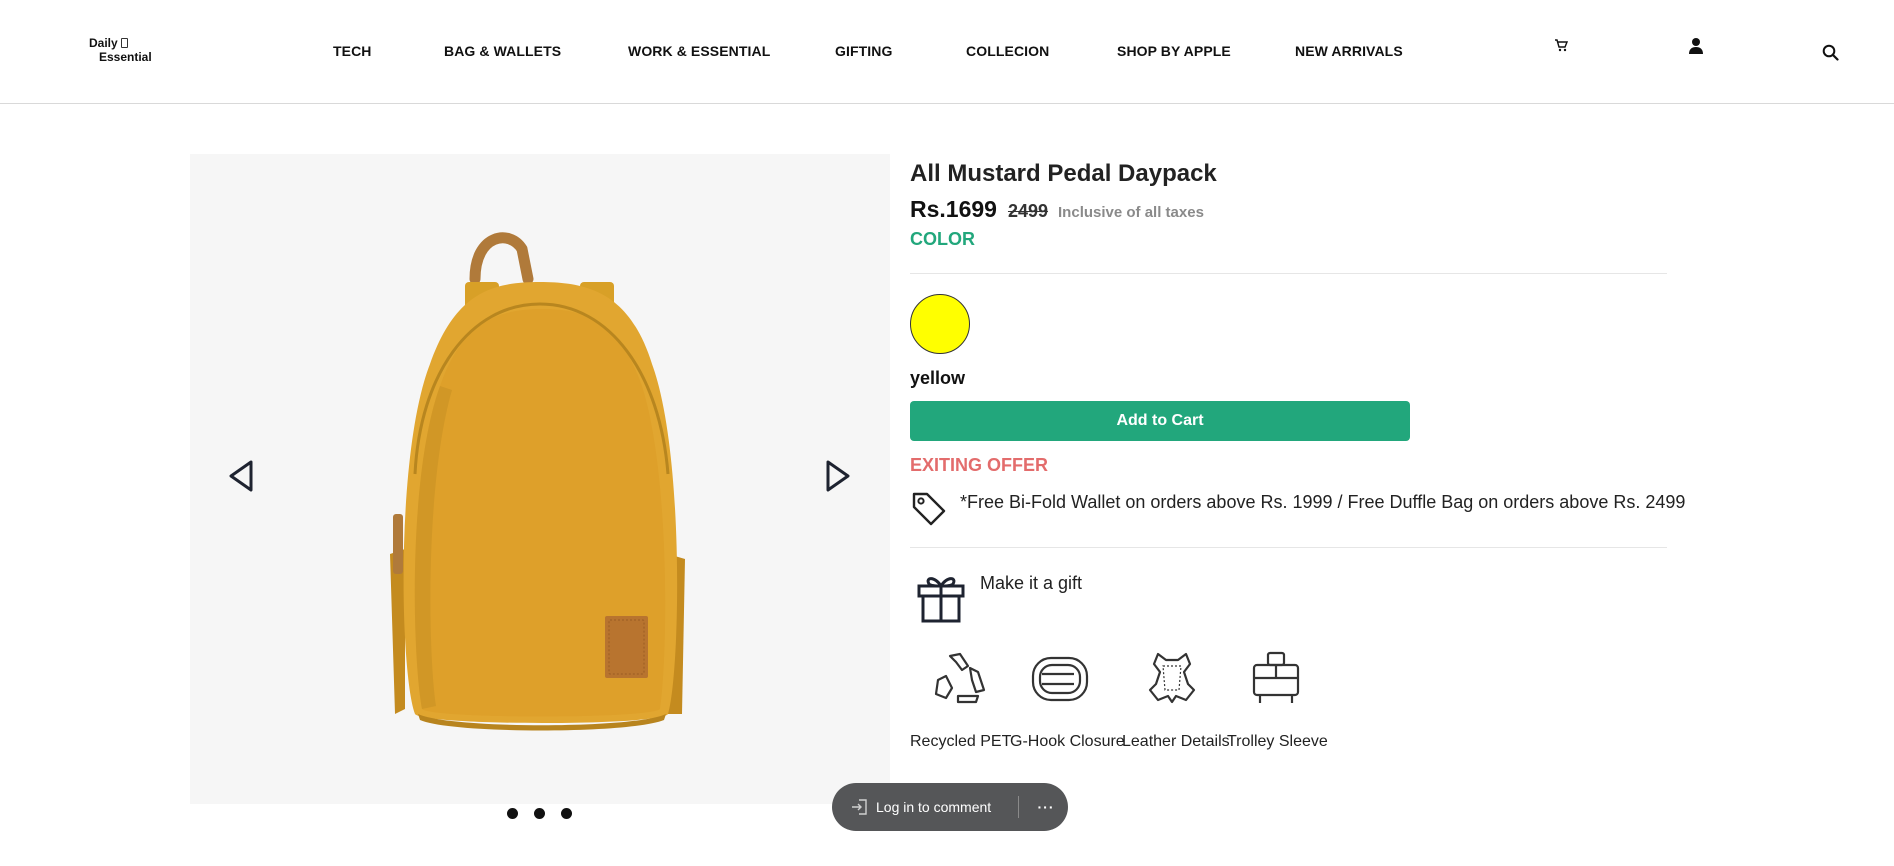  Describe the element at coordinates (838, 478) in the screenshot. I see `next-image-arrow` at that location.